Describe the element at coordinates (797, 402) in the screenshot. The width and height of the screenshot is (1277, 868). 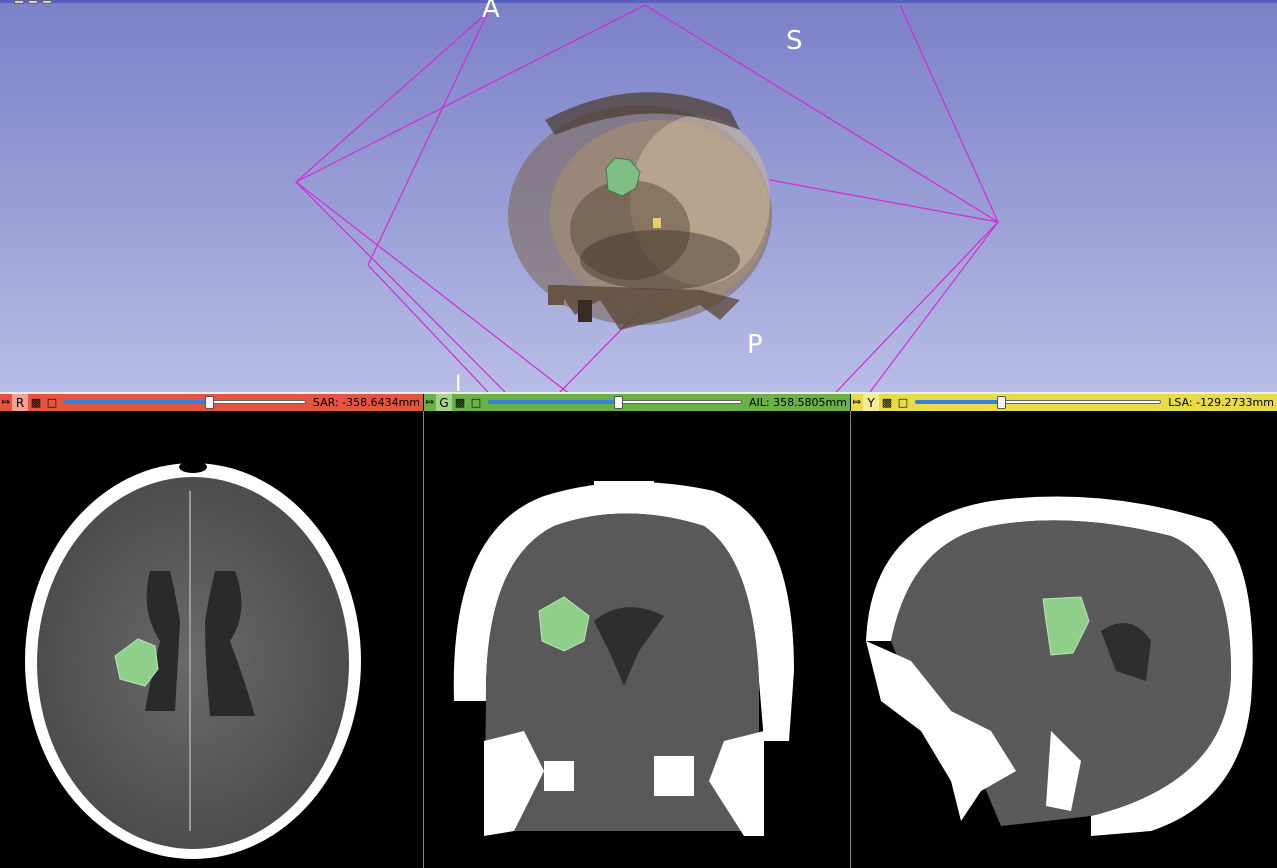
I see `green-slice-offset: AIL: 358.5805mm` at that location.